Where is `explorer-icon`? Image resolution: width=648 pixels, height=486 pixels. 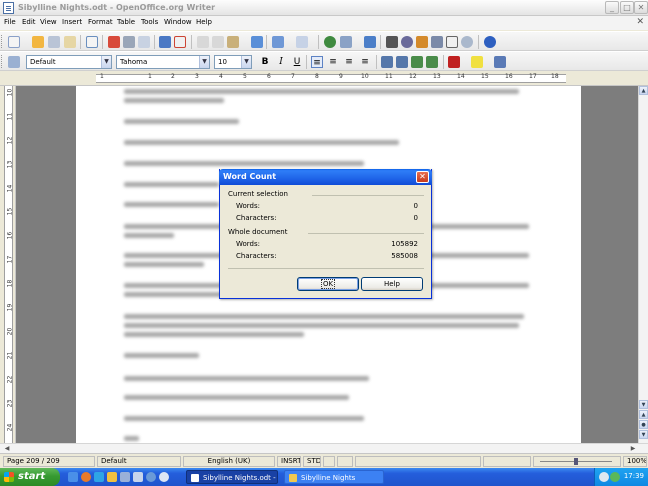
explorer-icon is located at coordinates (112, 477).